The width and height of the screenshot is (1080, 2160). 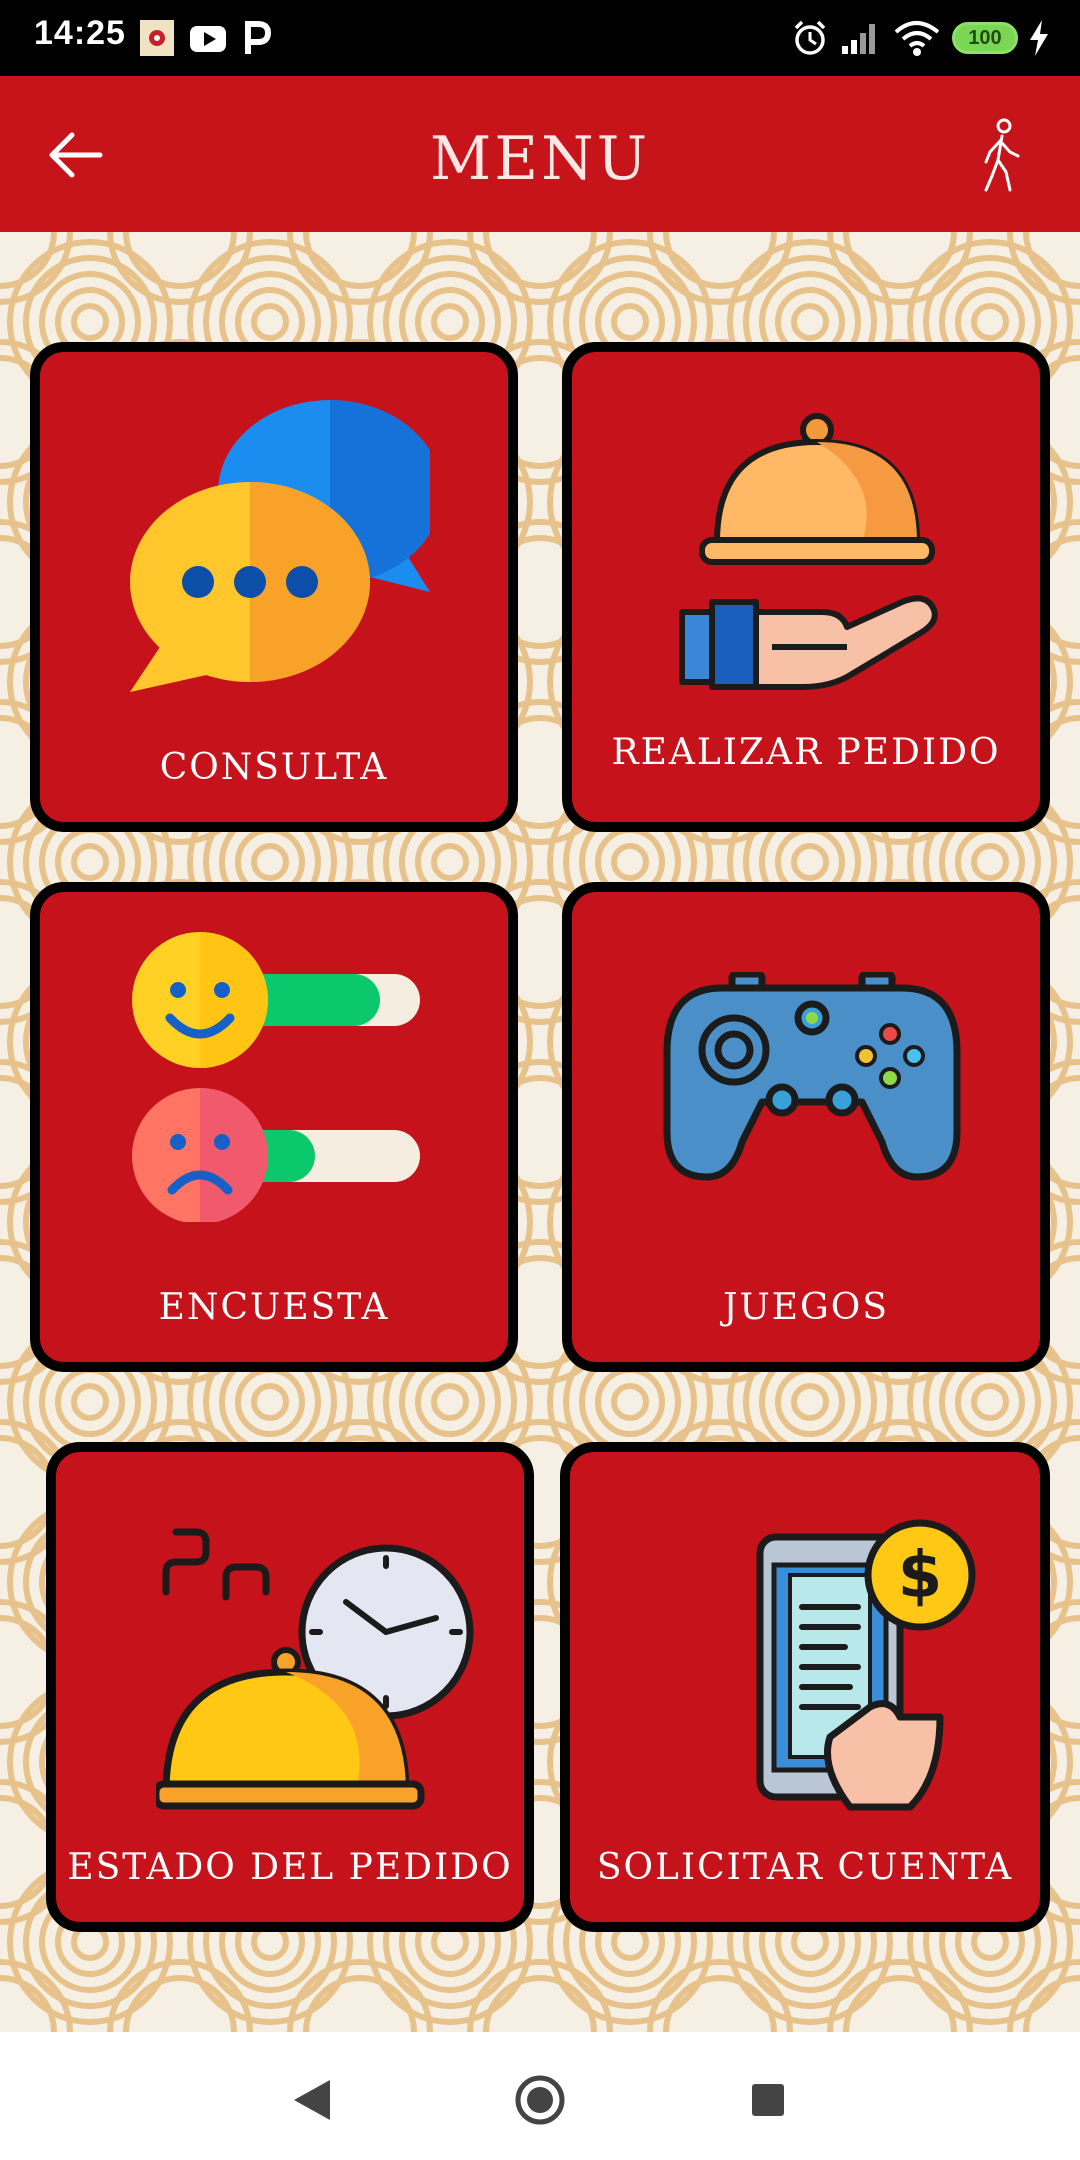 I want to click on back-triangle-icon, so click(x=312, y=2100).